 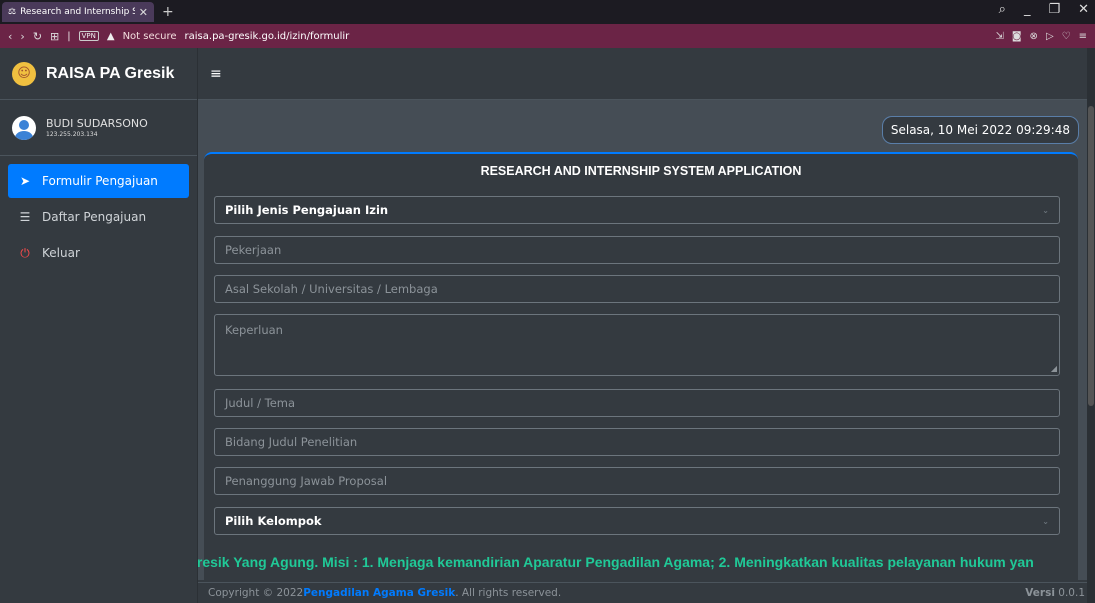 I want to click on sidebar-item-label: Formulir Pengajuan, so click(x=100, y=181).